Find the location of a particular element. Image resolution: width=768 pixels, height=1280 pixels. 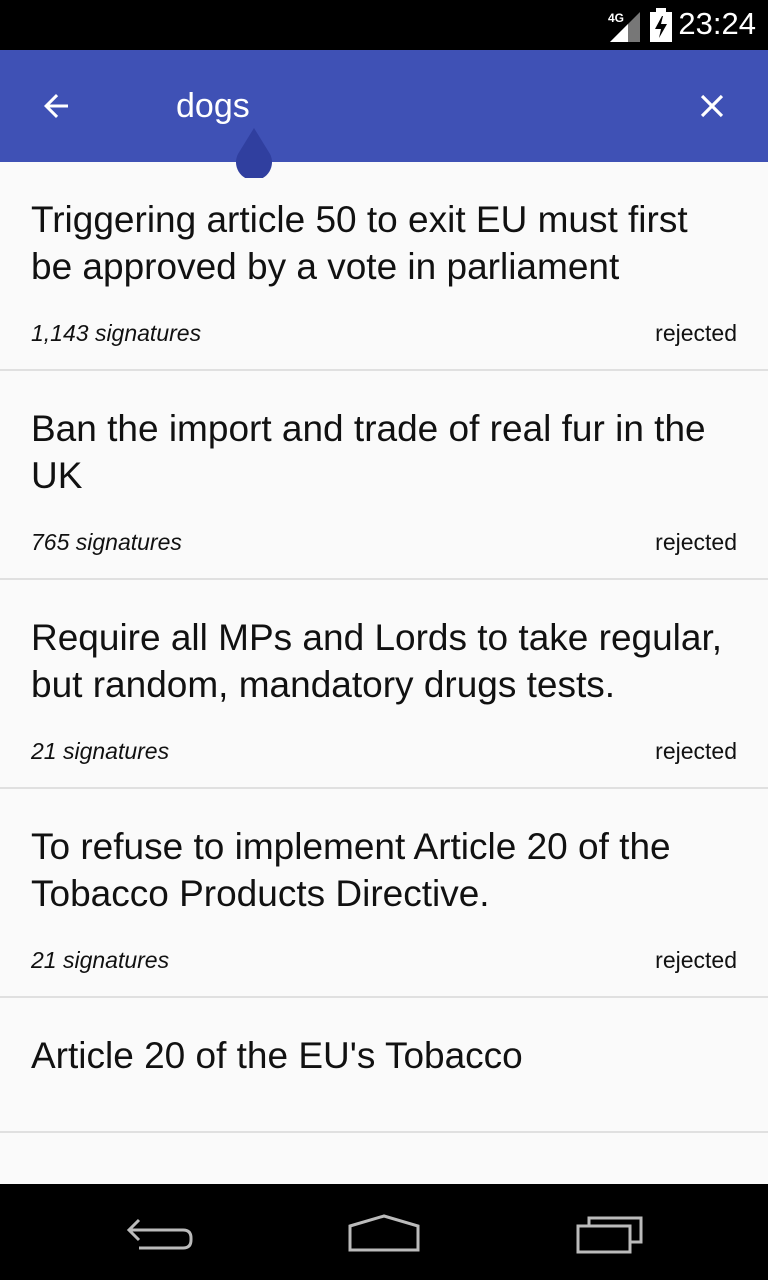

back-icon is located at coordinates (159, 1234).